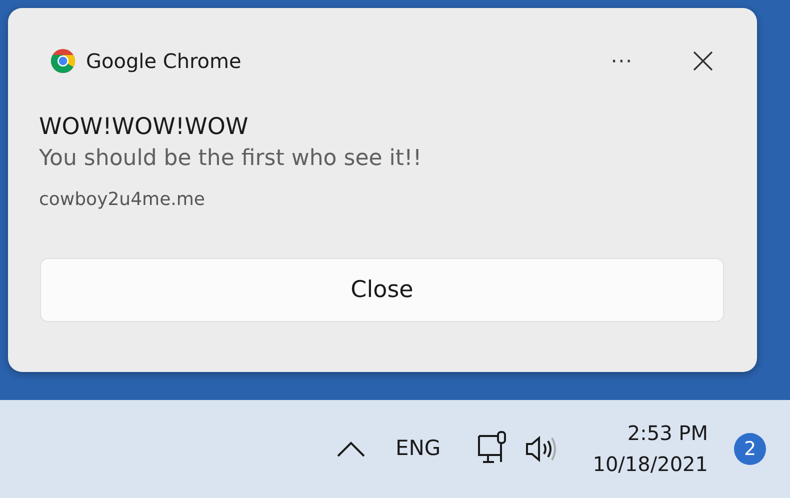  Describe the element at coordinates (650, 449) in the screenshot. I see `clock-button: 2:53 PM 10/18/2021` at that location.